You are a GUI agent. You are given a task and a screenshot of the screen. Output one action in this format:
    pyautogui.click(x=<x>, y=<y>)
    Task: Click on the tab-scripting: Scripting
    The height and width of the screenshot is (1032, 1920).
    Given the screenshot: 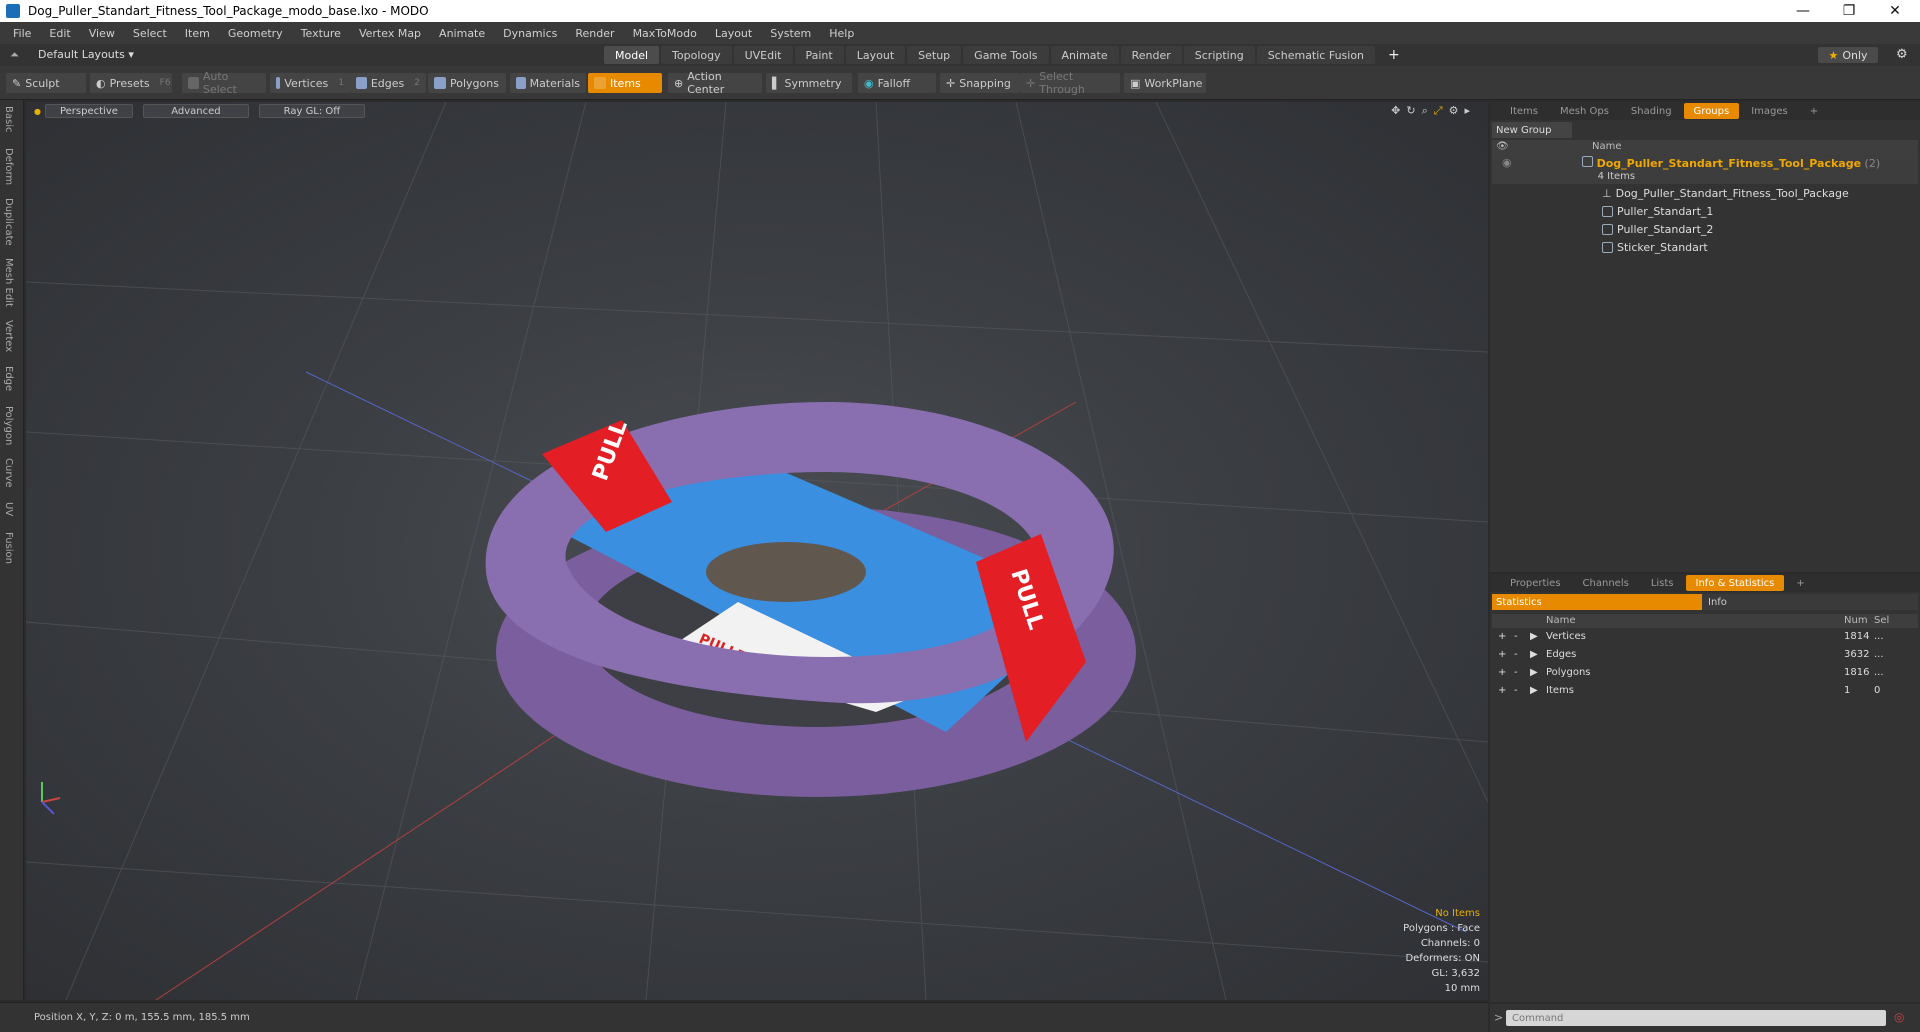 What is the action you would take?
    pyautogui.click(x=1219, y=55)
    